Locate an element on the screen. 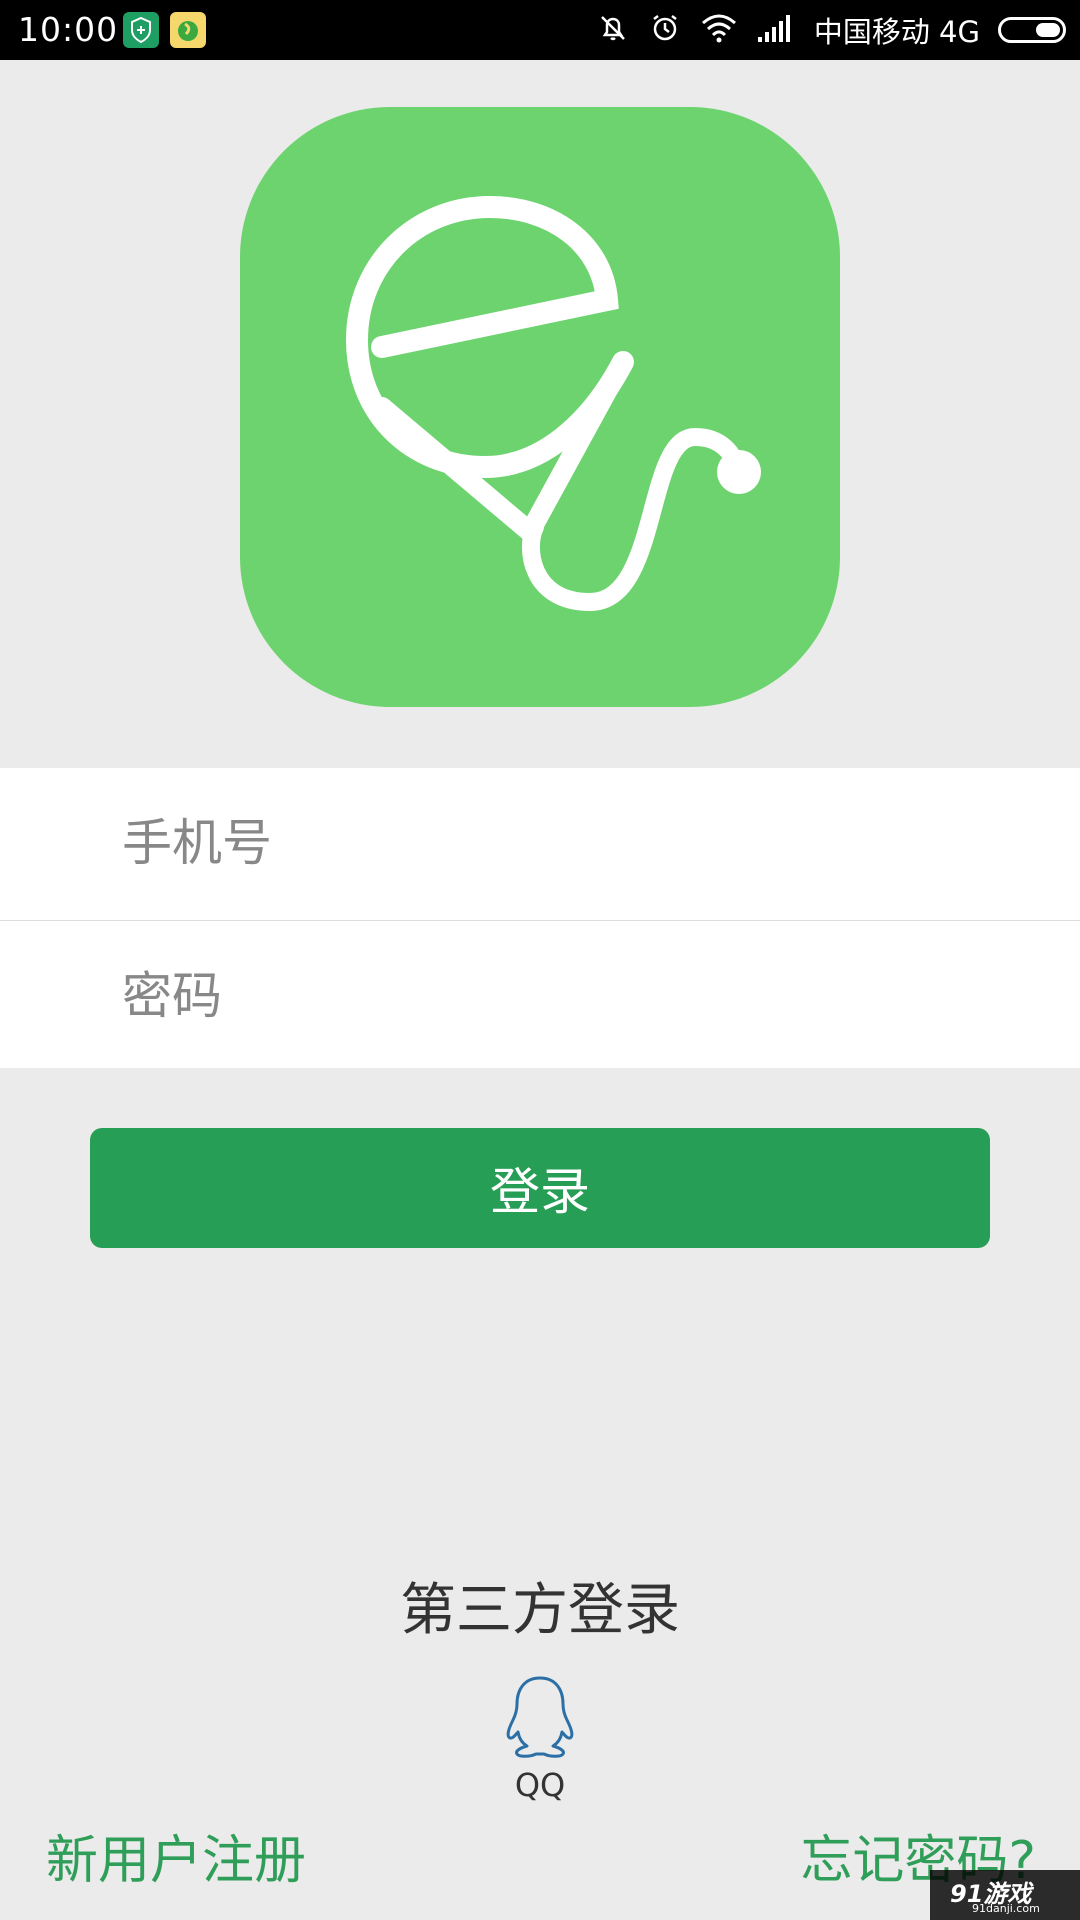  music-app-icon is located at coordinates (188, 30).